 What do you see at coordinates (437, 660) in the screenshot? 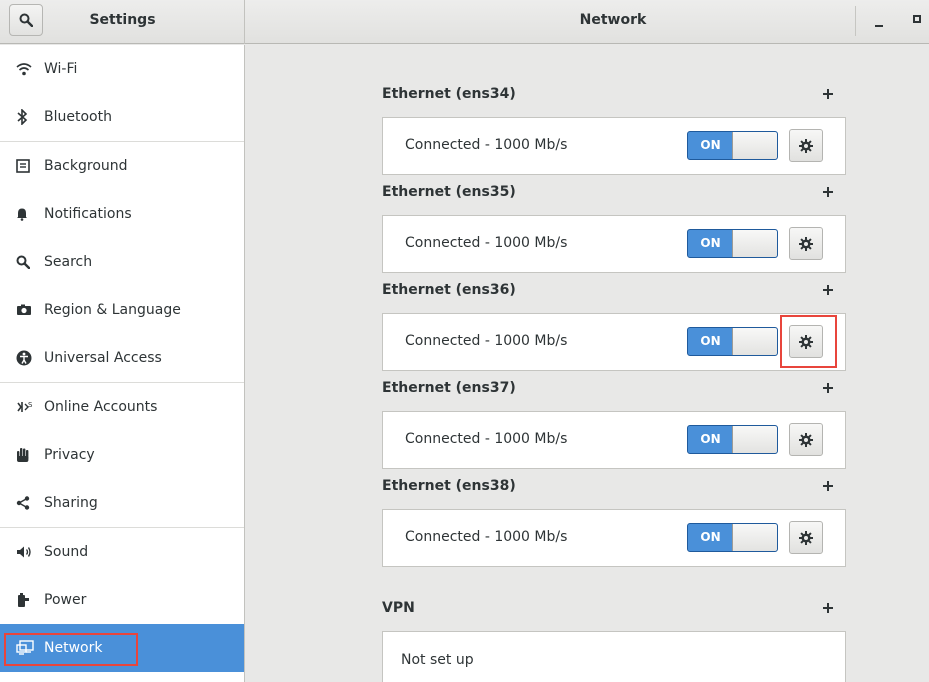
I see `vpn-status: Not set up` at bounding box center [437, 660].